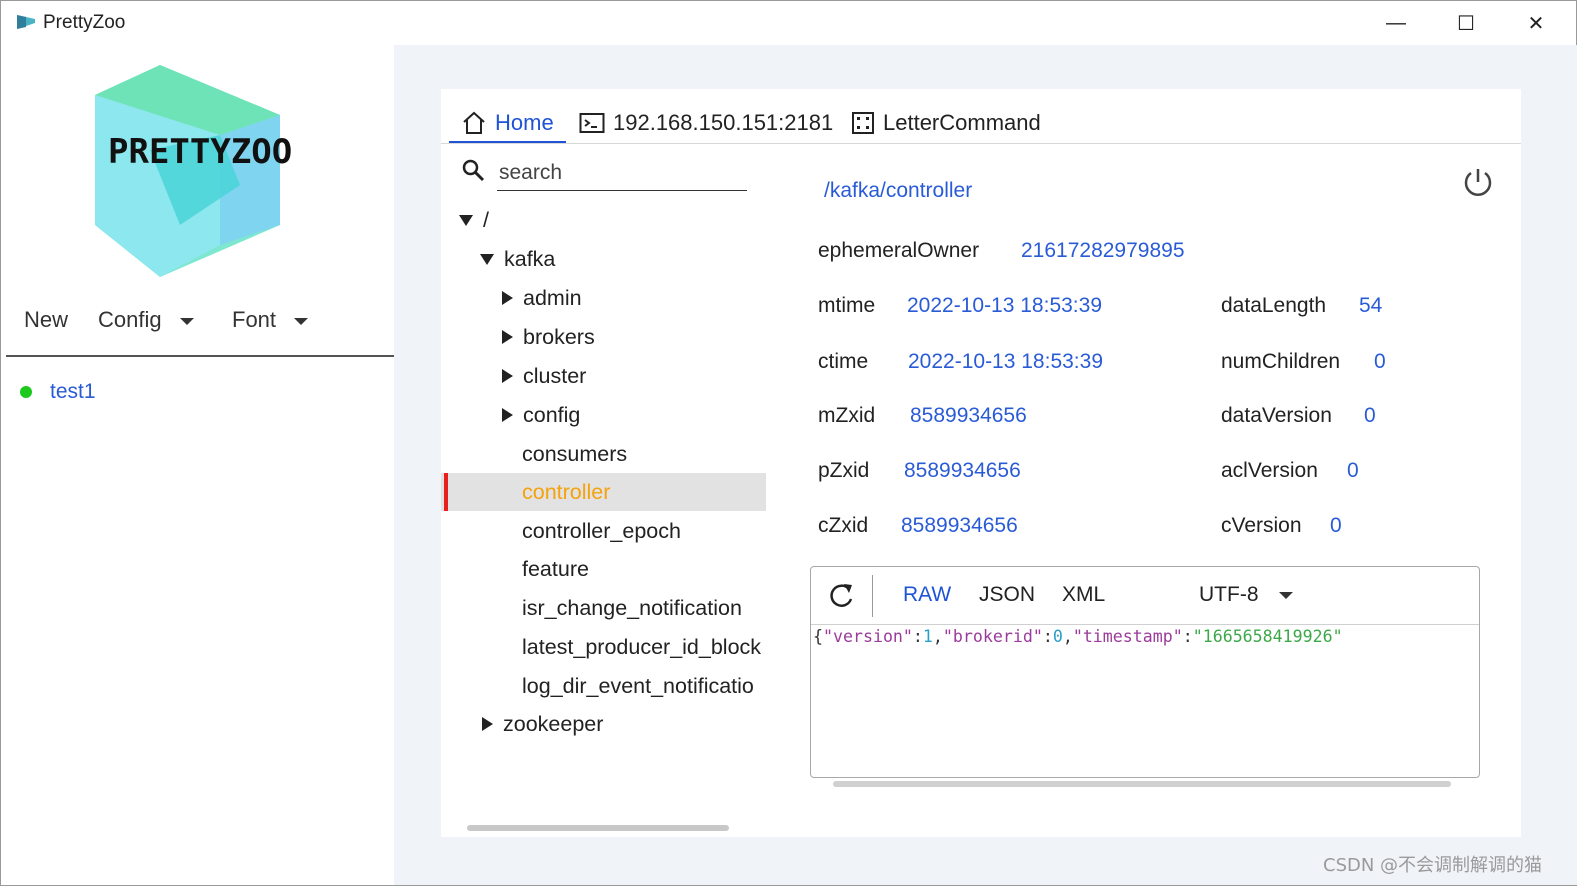 The height and width of the screenshot is (886, 1577). I want to click on num-children-label: numChildren, so click(1281, 361).